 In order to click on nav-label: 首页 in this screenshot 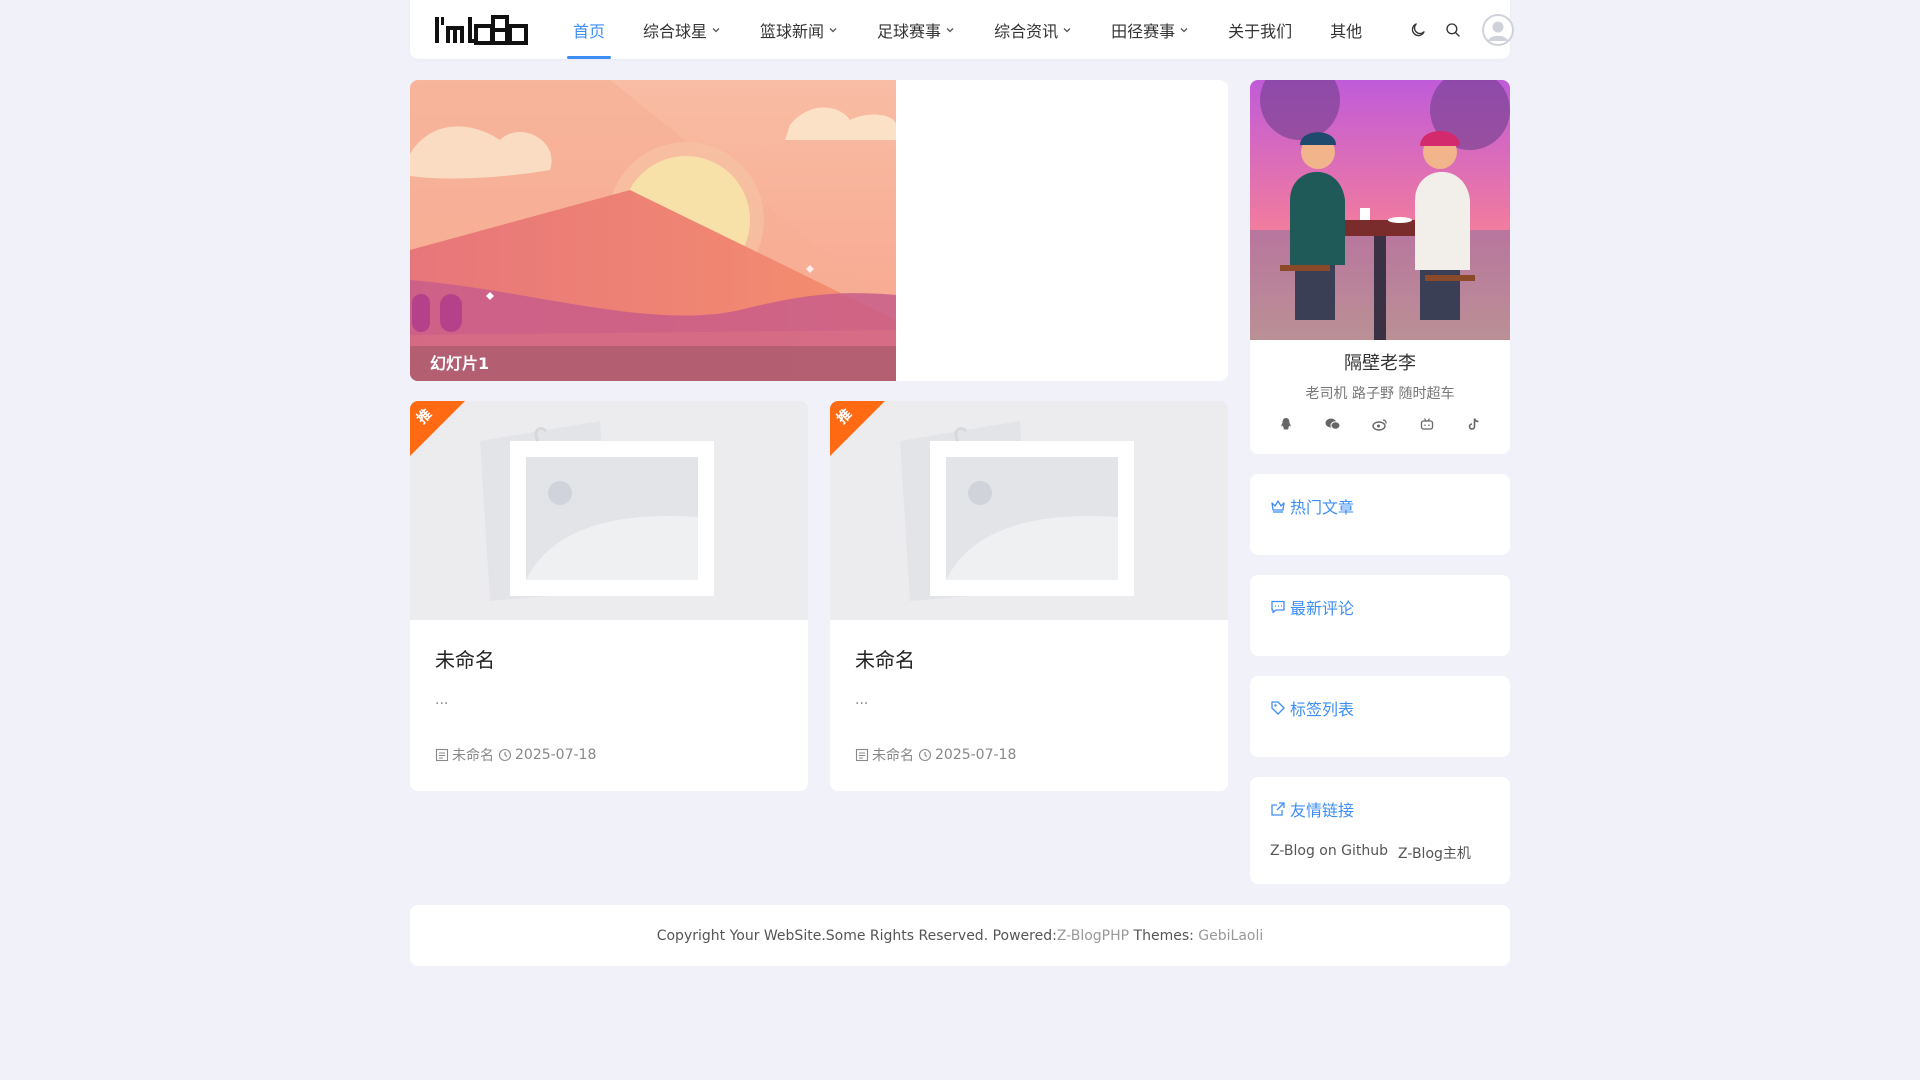, I will do `click(589, 31)`.